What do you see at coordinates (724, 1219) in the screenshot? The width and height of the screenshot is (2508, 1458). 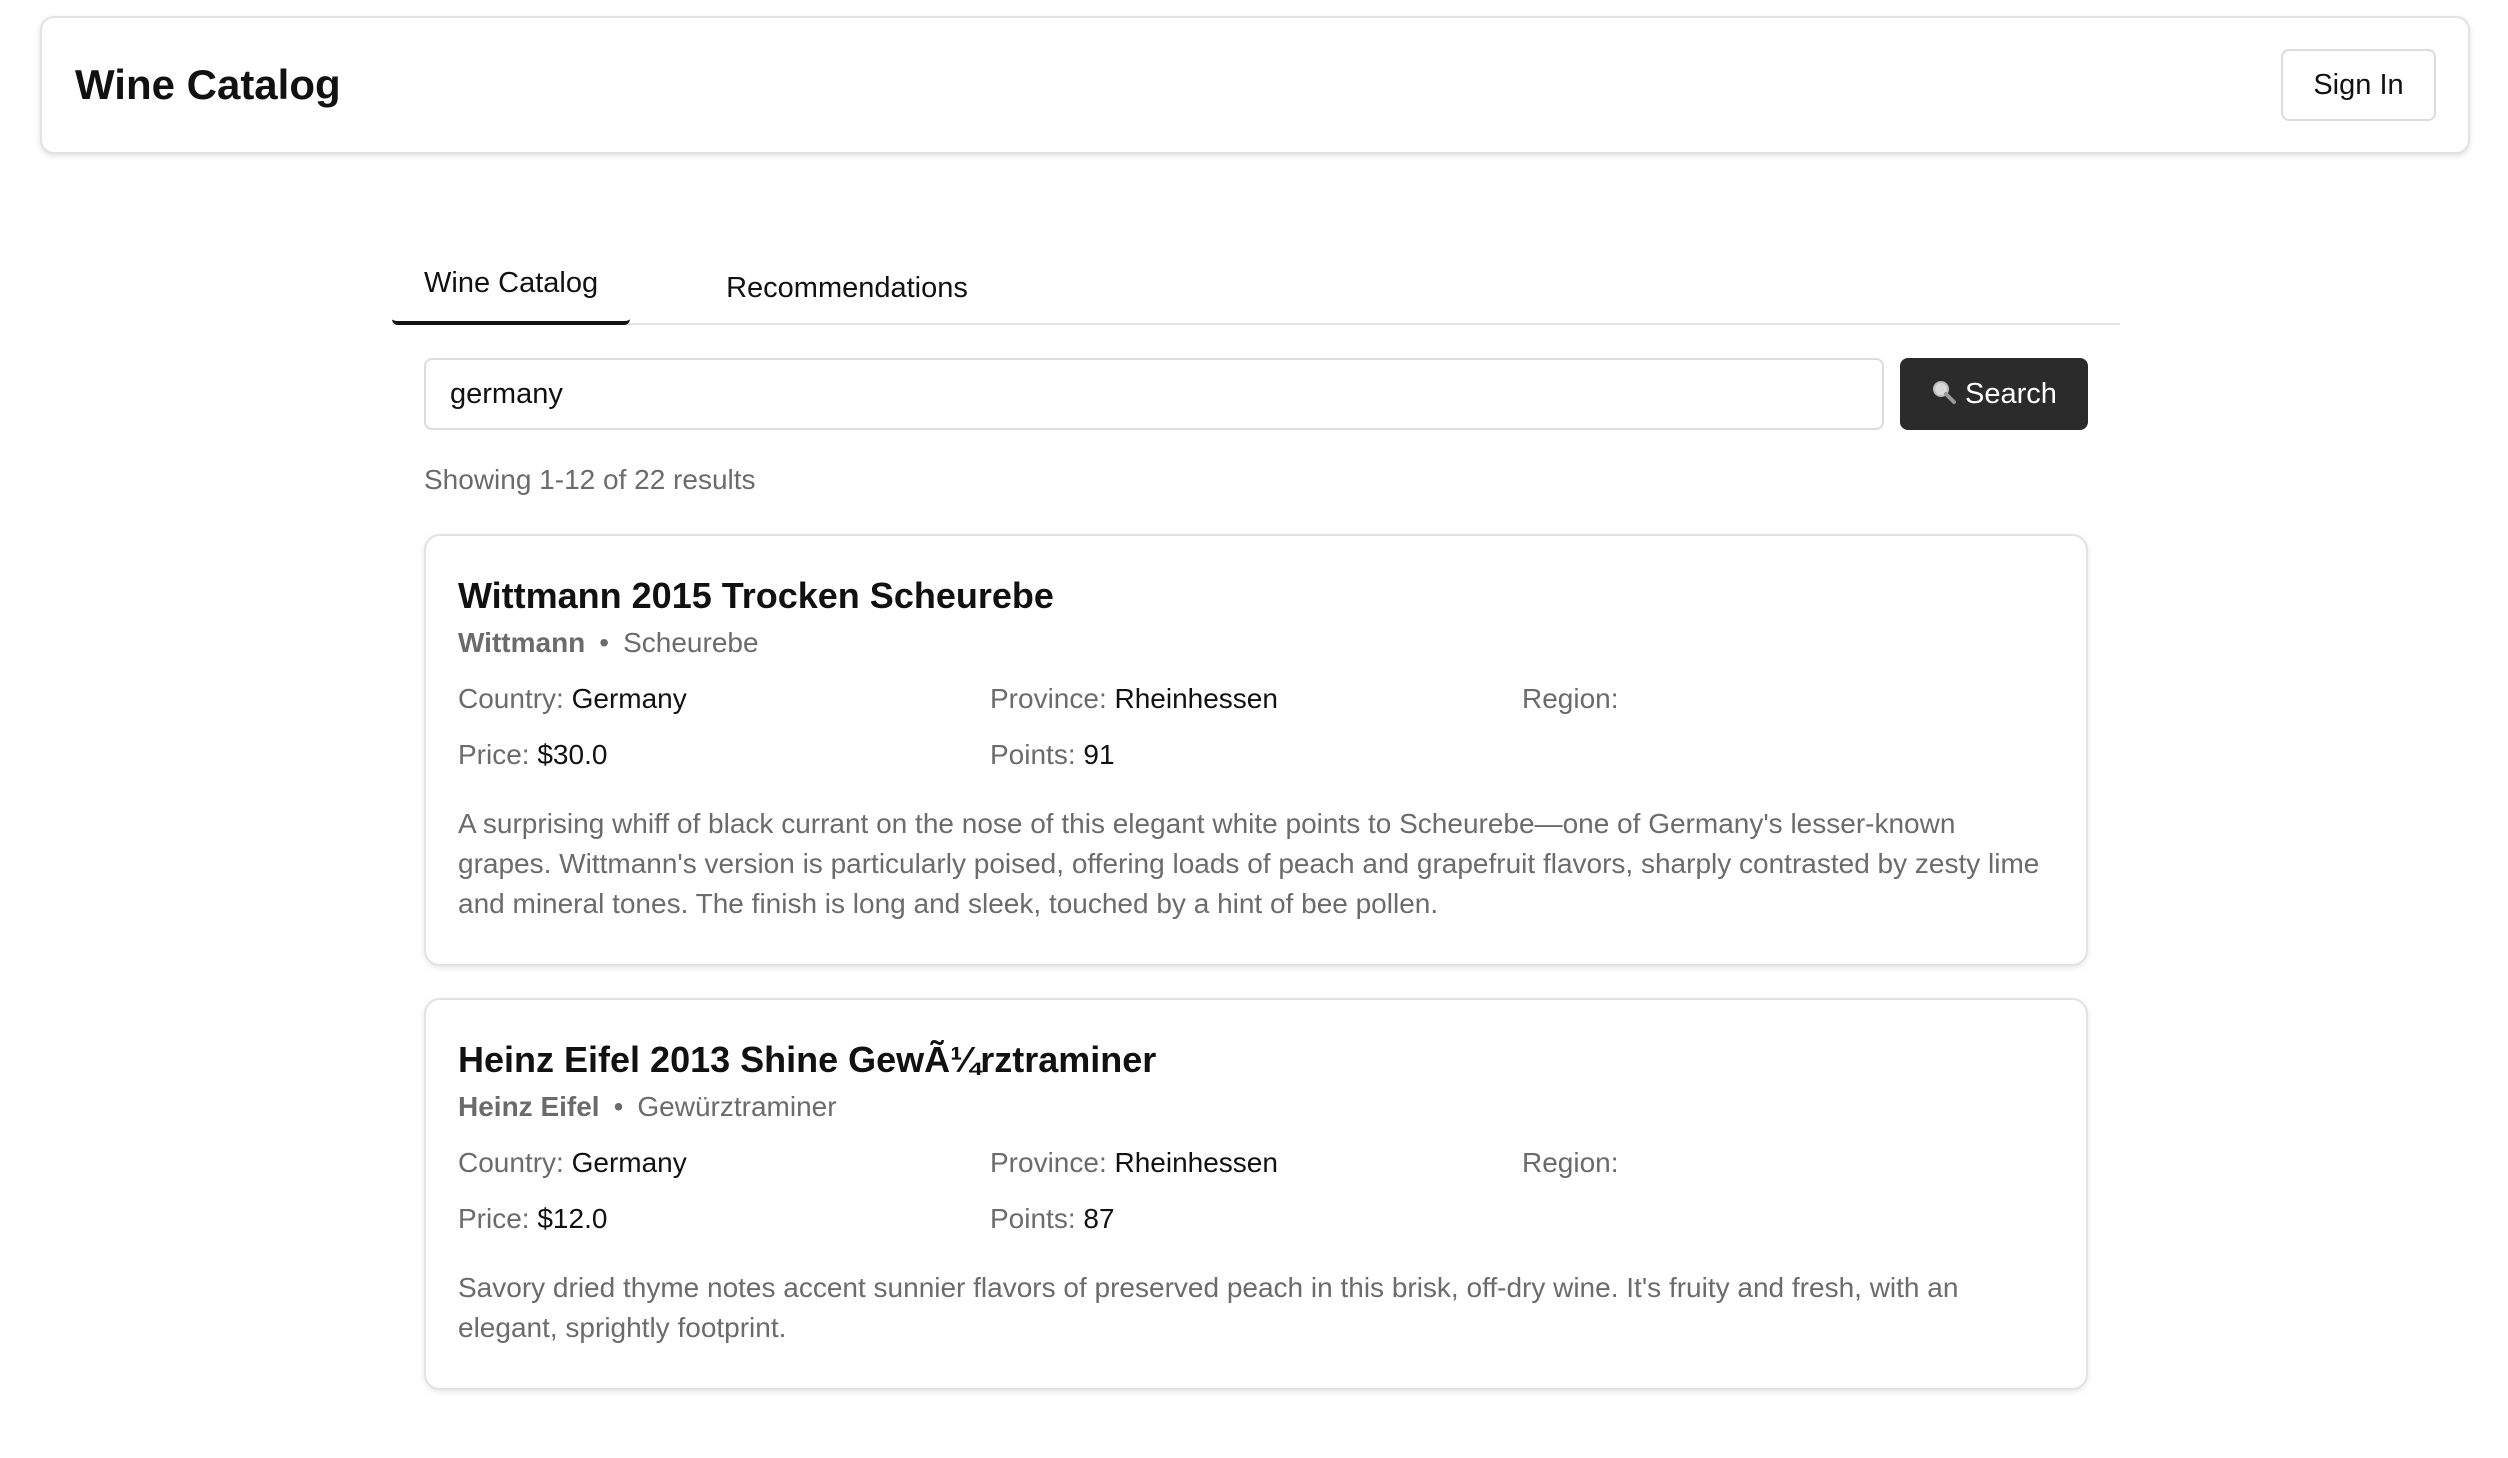 I see `price-field: Price: $12.0` at bounding box center [724, 1219].